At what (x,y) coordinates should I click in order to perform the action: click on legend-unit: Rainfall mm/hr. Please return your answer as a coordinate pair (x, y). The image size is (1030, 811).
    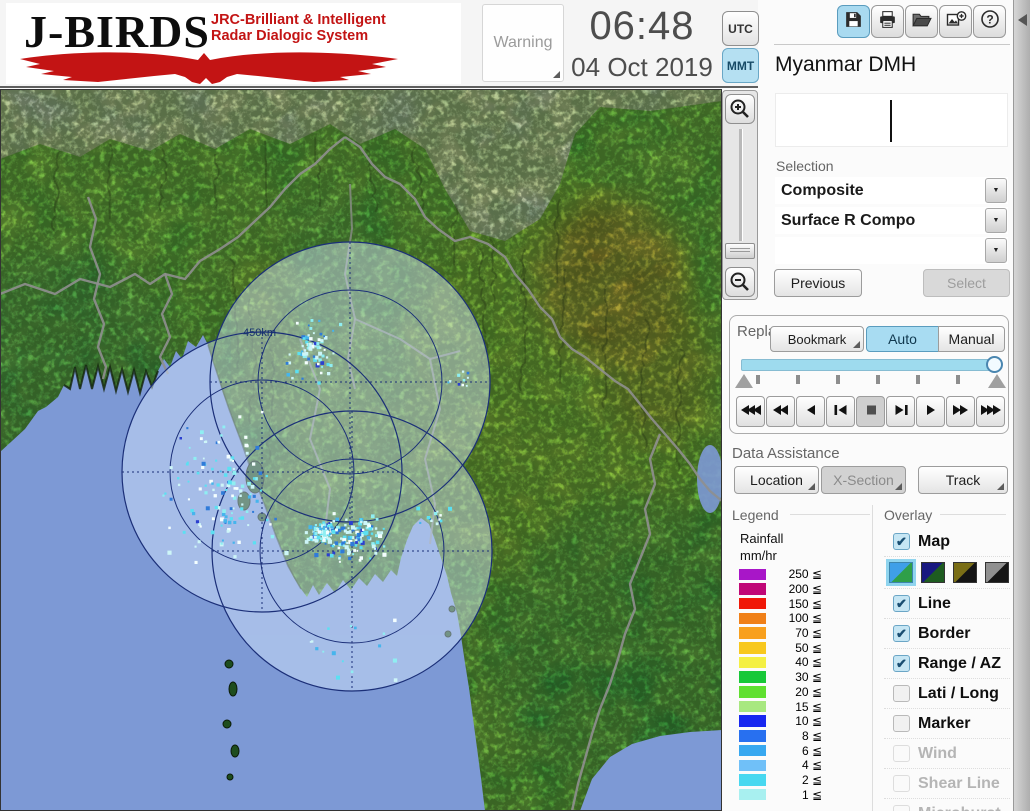
    Looking at the image, I should click on (762, 547).